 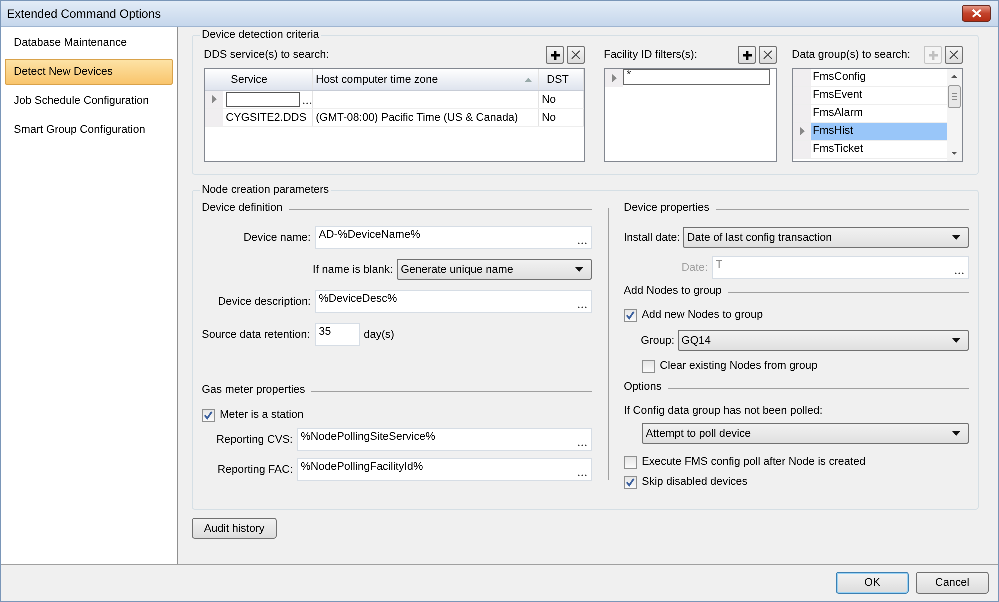 What do you see at coordinates (255, 440) in the screenshot?
I see `field-label: Reporting CVS:` at bounding box center [255, 440].